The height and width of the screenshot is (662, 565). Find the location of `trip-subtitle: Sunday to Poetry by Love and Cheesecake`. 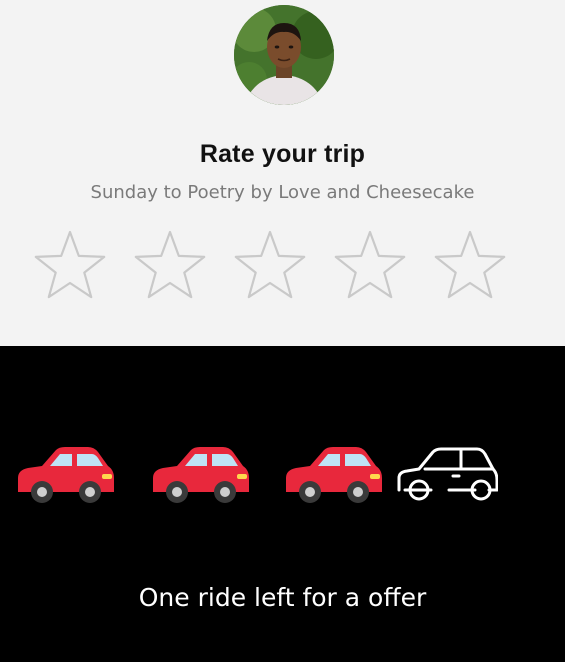

trip-subtitle: Sunday to Poetry by Love and Cheesecake is located at coordinates (282, 192).